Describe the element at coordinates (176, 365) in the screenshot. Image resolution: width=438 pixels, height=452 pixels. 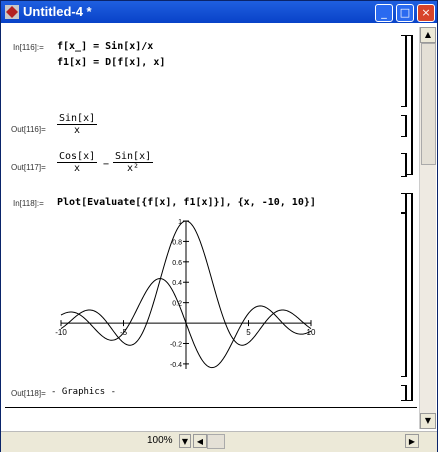
I see `y-tick-label: -0.4` at that location.